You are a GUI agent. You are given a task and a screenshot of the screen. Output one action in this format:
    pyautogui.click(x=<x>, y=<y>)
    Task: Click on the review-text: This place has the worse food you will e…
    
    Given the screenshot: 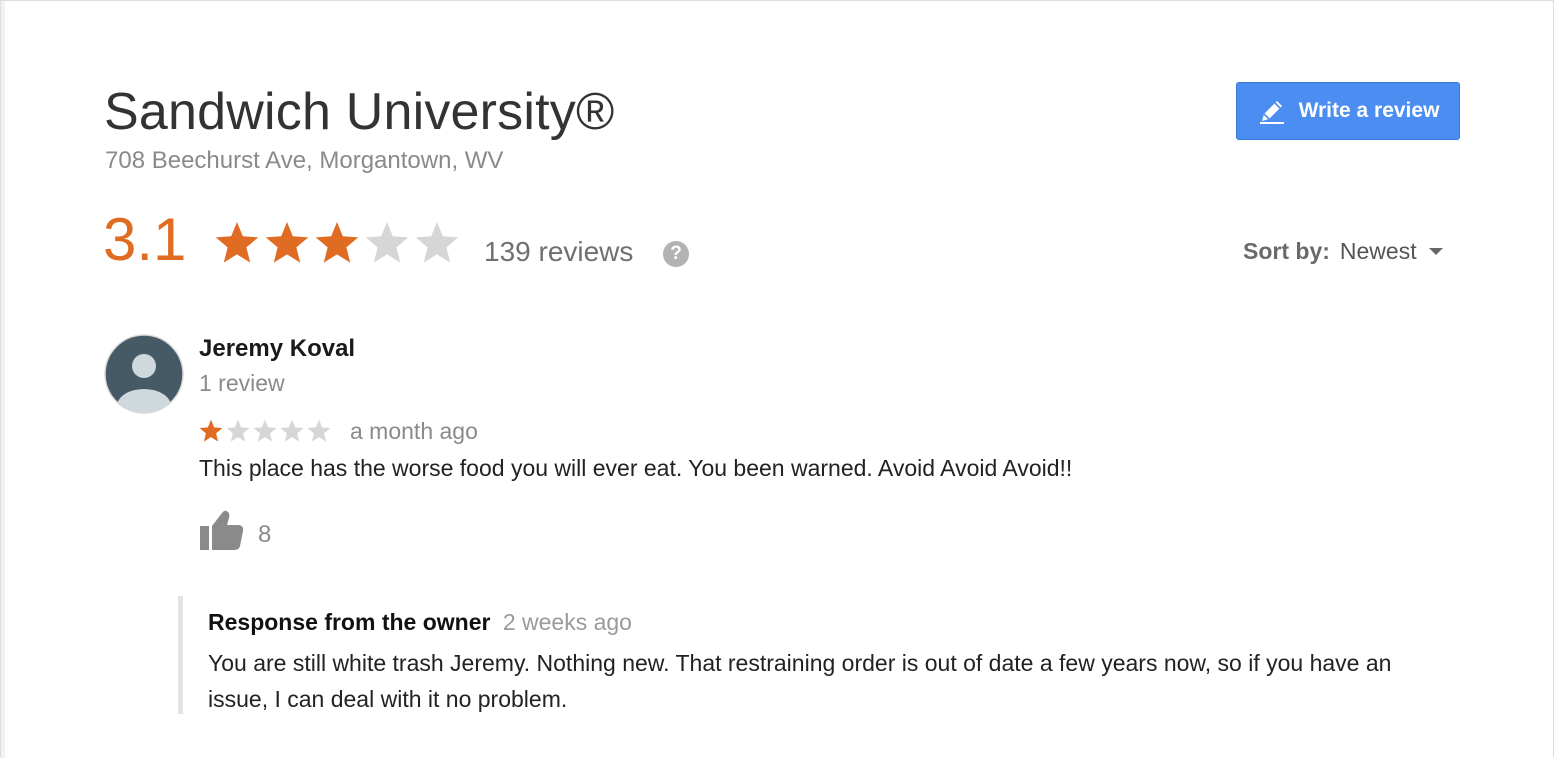 What is the action you would take?
    pyautogui.click(x=636, y=468)
    